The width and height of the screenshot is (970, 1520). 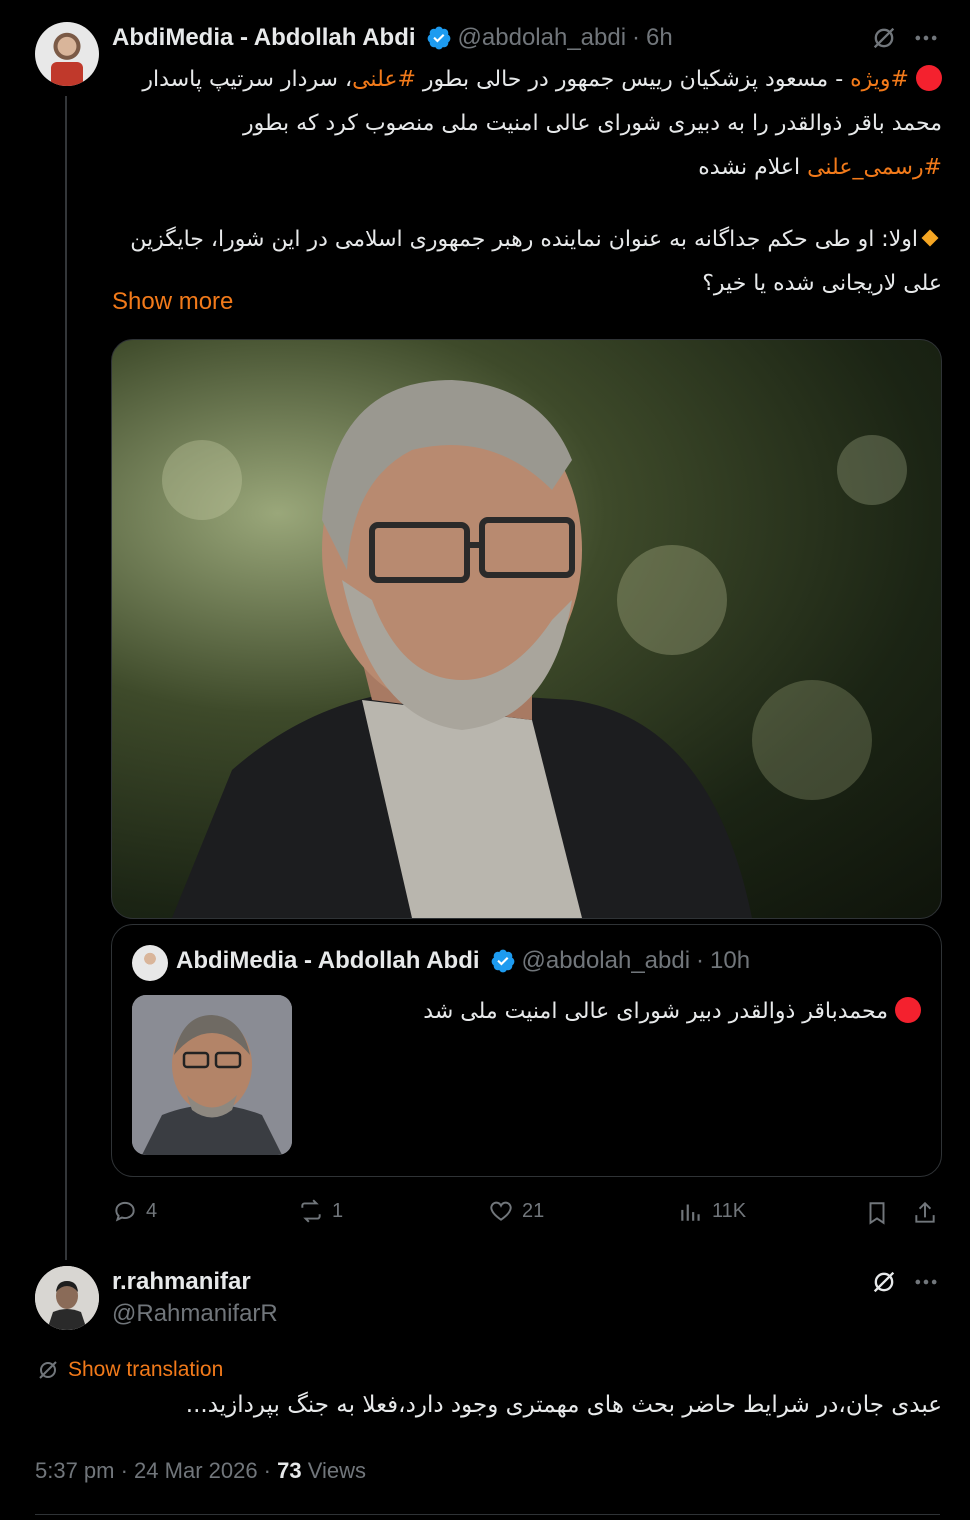 I want to click on reply-button: 4, so click(x=134, y=1211).